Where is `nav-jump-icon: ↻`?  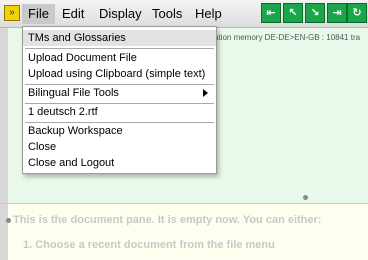 nav-jump-icon: ↻ is located at coordinates (357, 13).